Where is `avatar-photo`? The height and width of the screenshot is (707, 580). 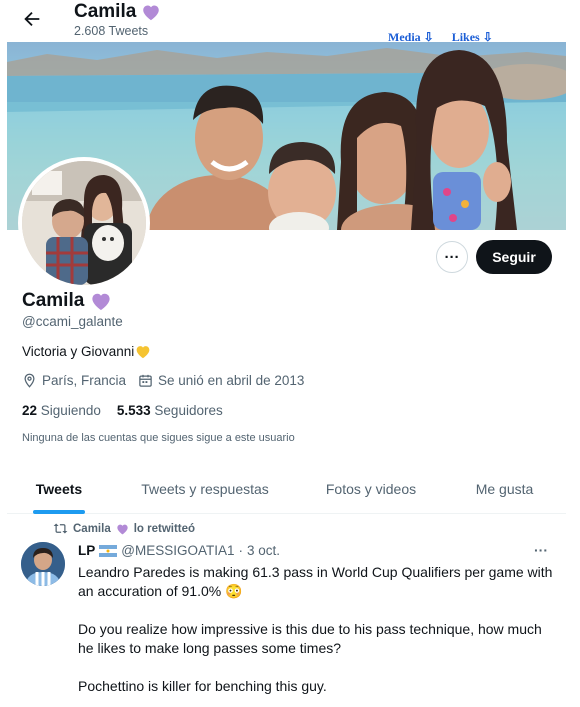 avatar-photo is located at coordinates (84, 223).